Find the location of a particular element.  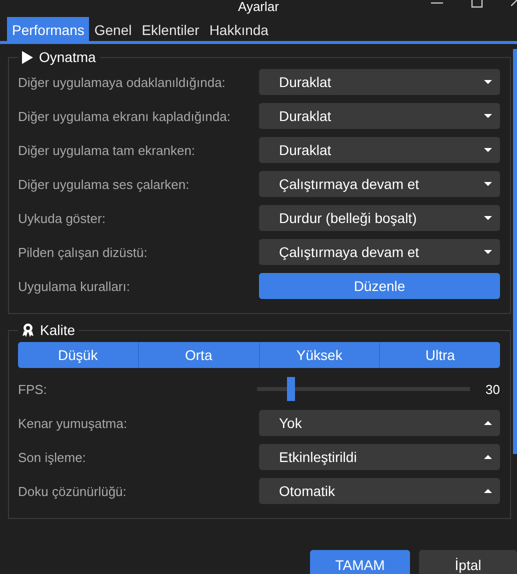

dropdown: Yok is located at coordinates (379, 423).